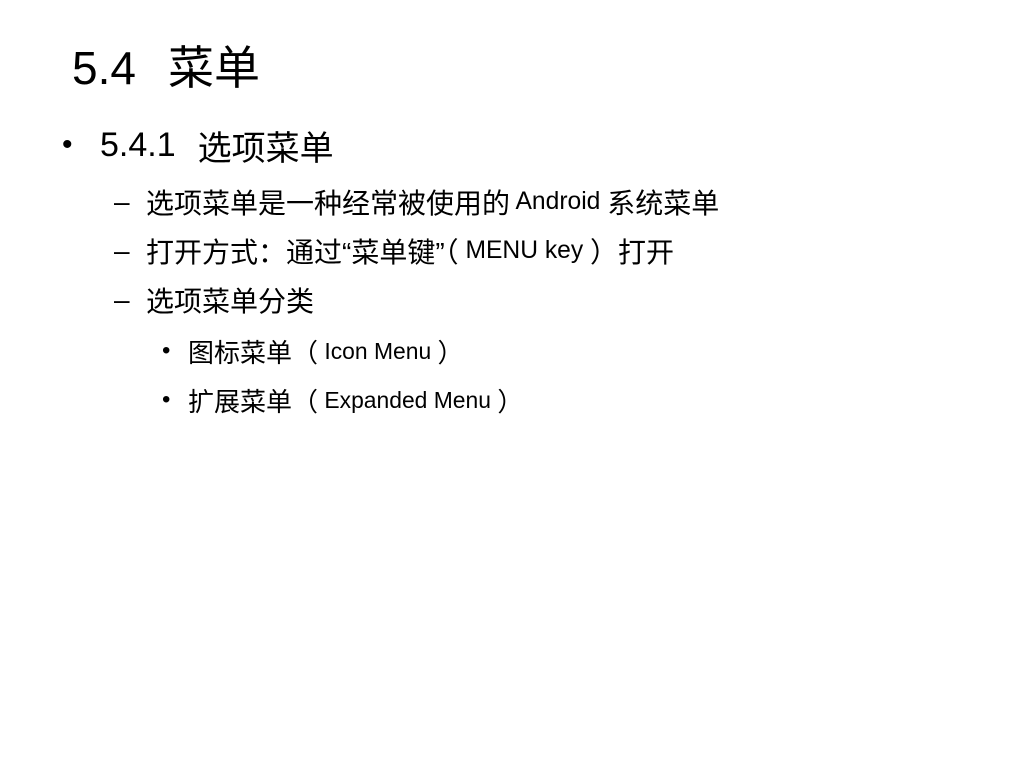 The width and height of the screenshot is (1024, 768). Describe the element at coordinates (328, 203) in the screenshot. I see `item-text: 选项菜单是一种经常被使用的` at that location.